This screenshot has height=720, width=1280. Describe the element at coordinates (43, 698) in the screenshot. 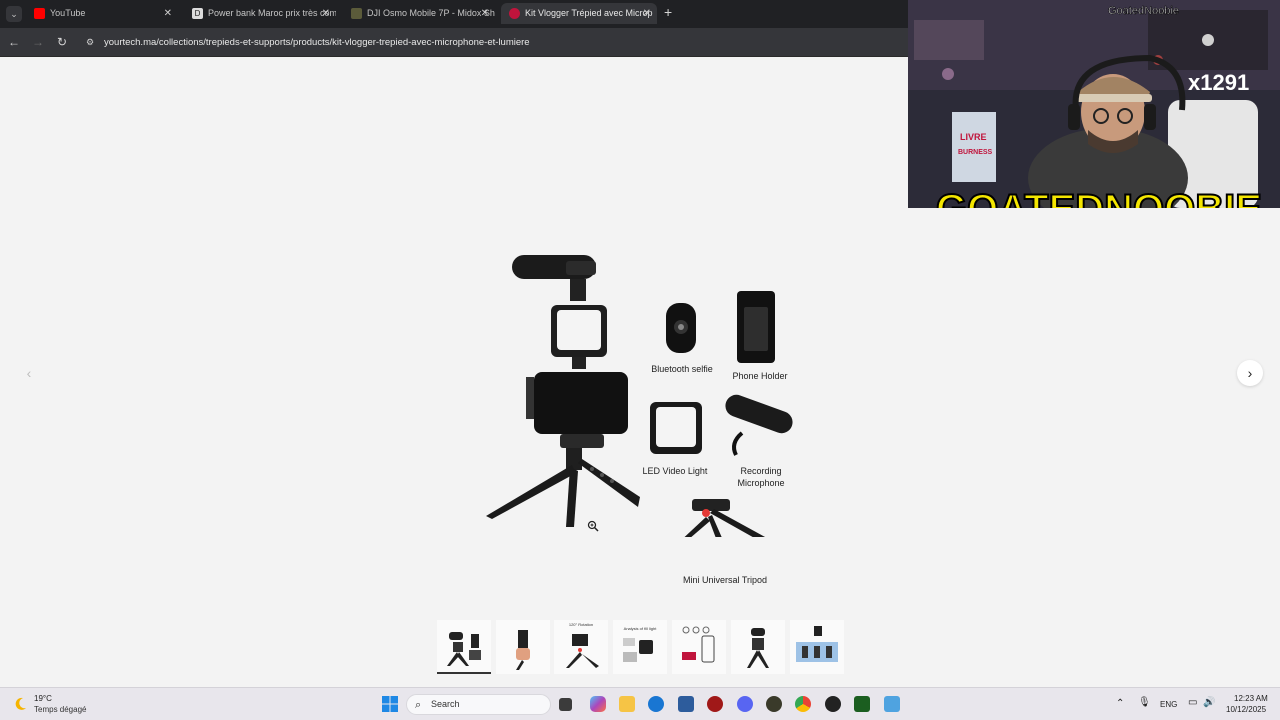

I see `weather-temperature: 19°C` at that location.